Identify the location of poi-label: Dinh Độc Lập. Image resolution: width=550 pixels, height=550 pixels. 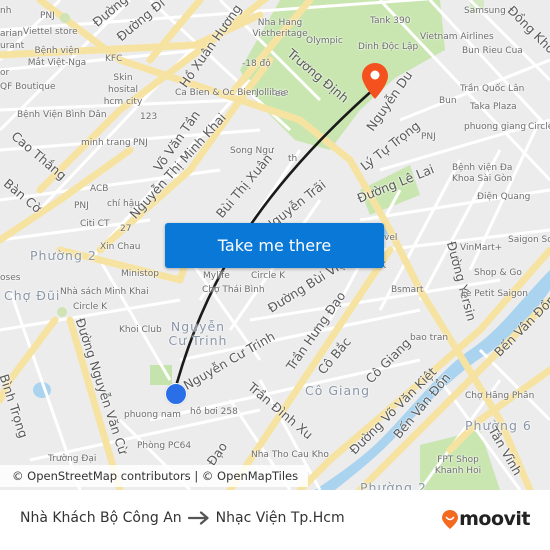
(388, 47).